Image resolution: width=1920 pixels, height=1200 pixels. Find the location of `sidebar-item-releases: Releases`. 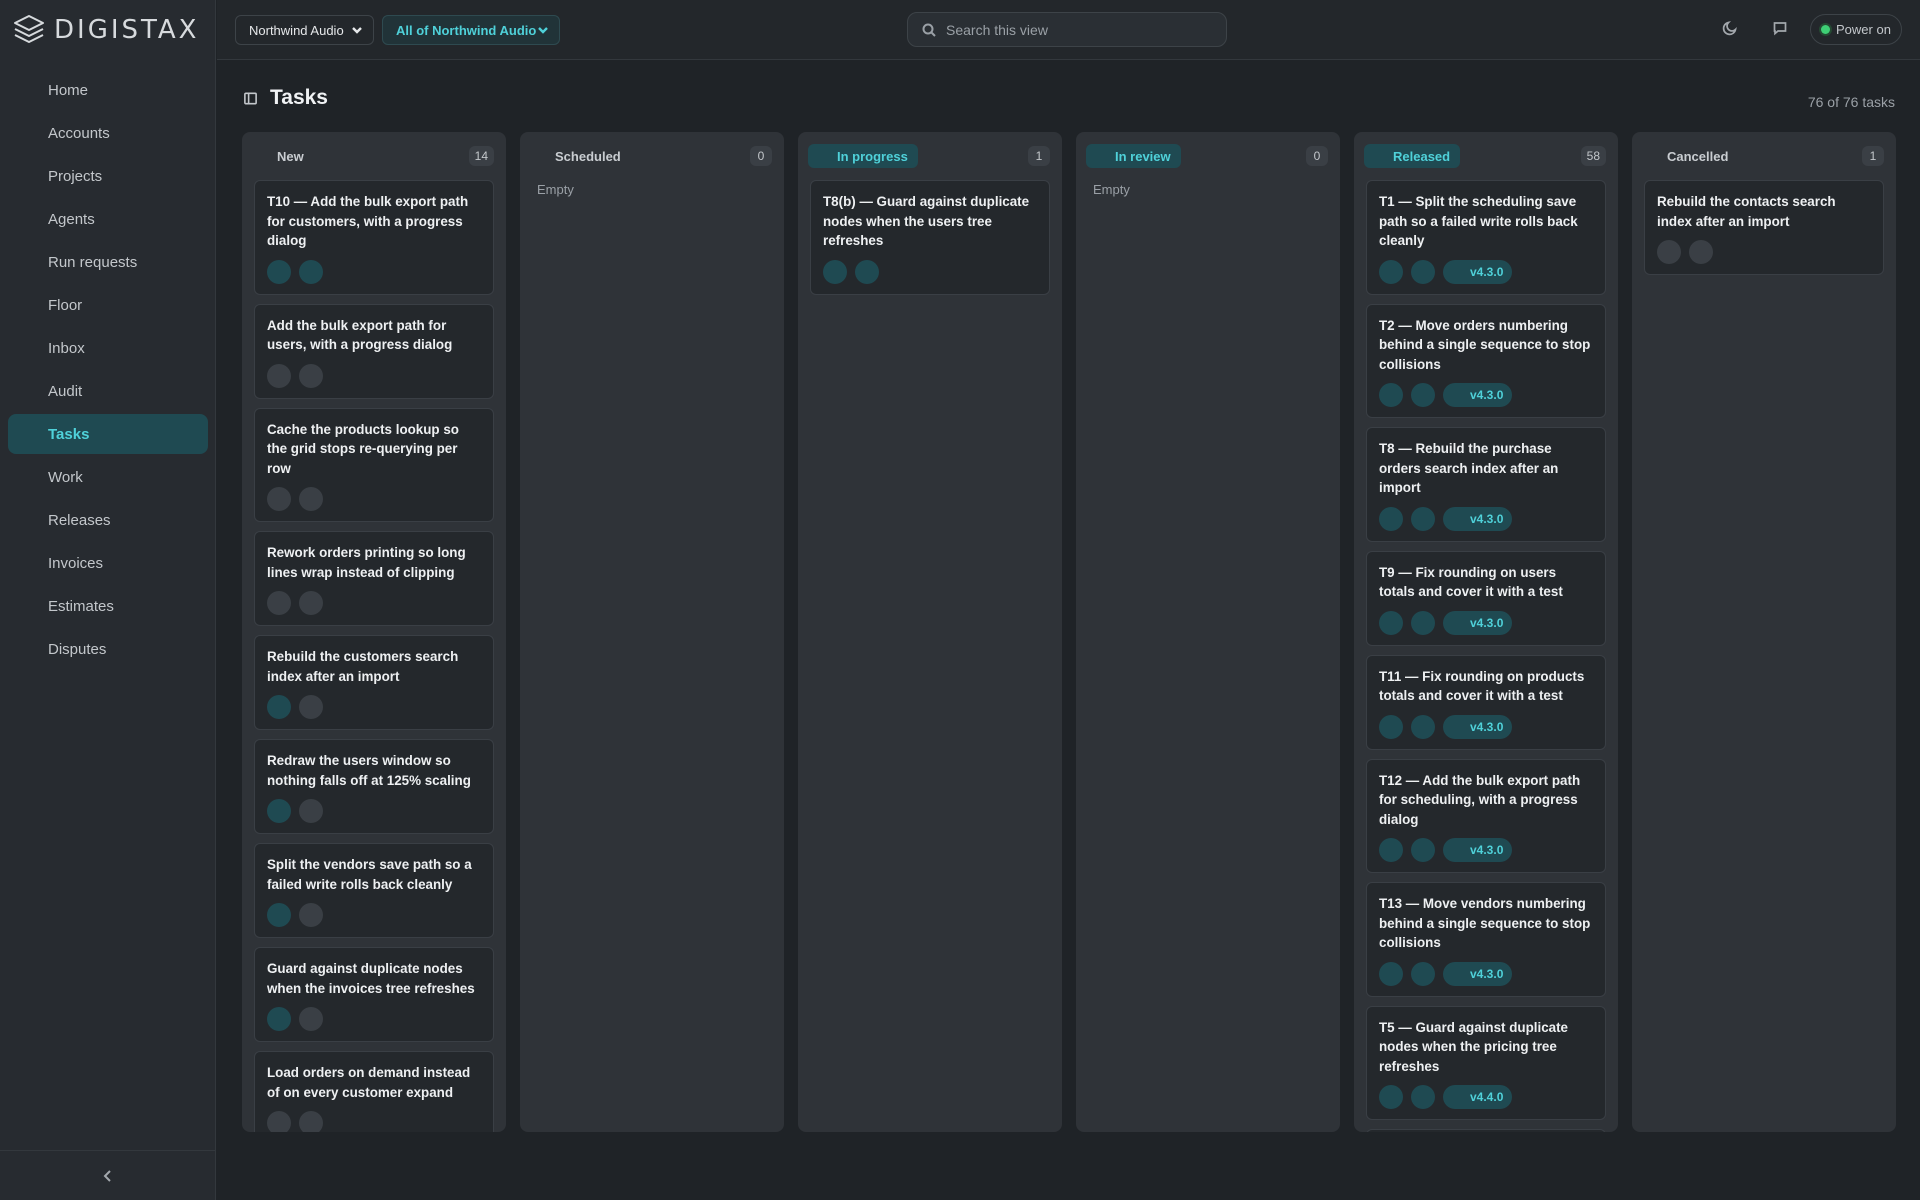

sidebar-item-releases: Releases is located at coordinates (108, 520).